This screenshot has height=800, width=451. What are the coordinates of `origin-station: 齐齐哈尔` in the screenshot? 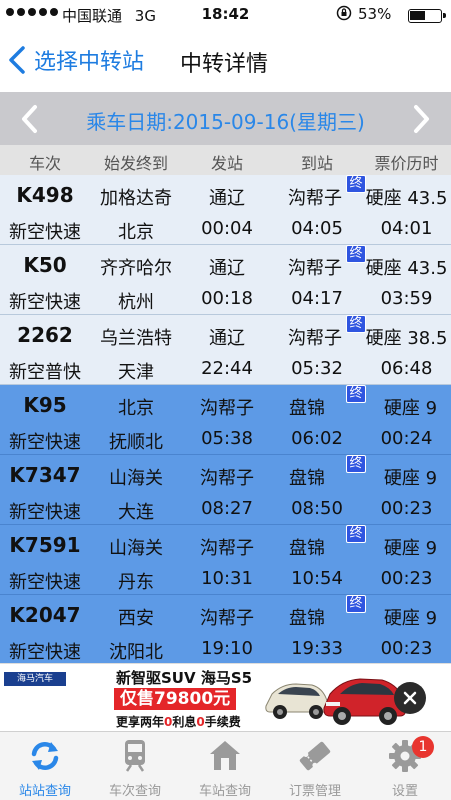 It's located at (136, 268).